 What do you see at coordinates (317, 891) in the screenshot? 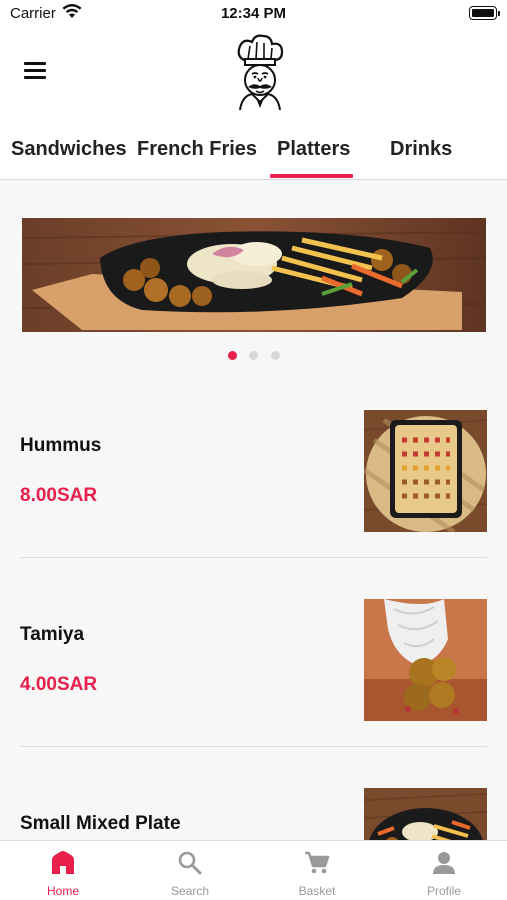
I see `nav-basket-label: Basket` at bounding box center [317, 891].